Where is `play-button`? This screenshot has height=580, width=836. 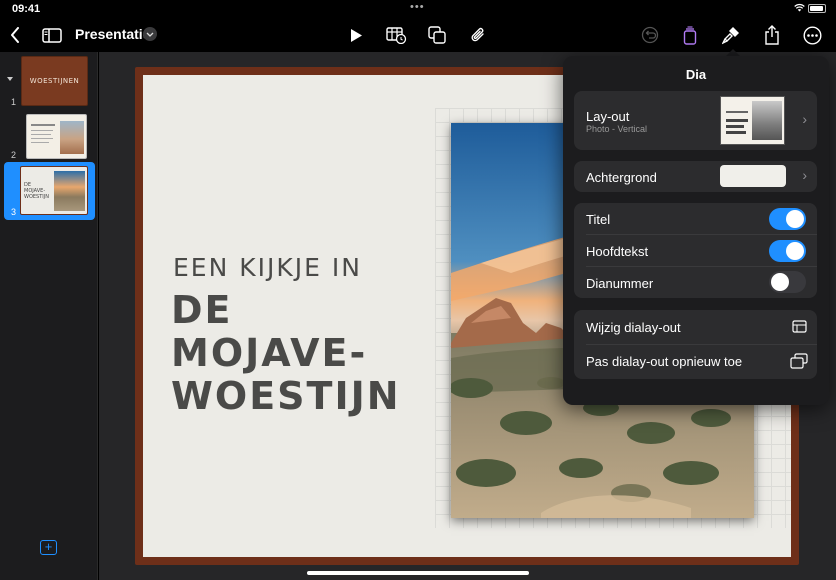 play-button is located at coordinates (356, 35).